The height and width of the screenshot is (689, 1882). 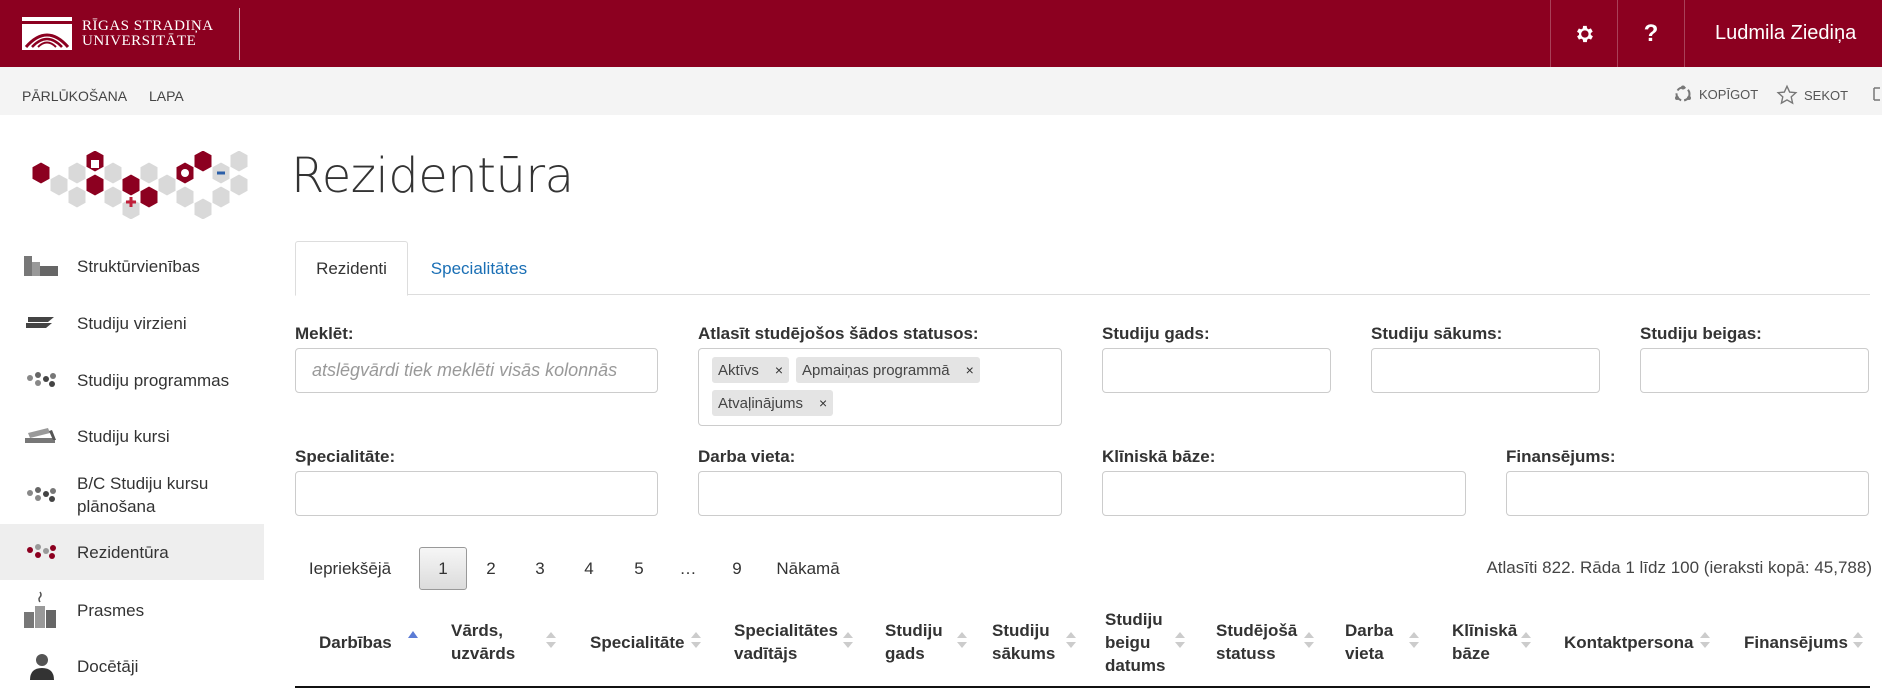 I want to click on sidebar-item-study-directions: Studiju virzieni, so click(x=132, y=323).